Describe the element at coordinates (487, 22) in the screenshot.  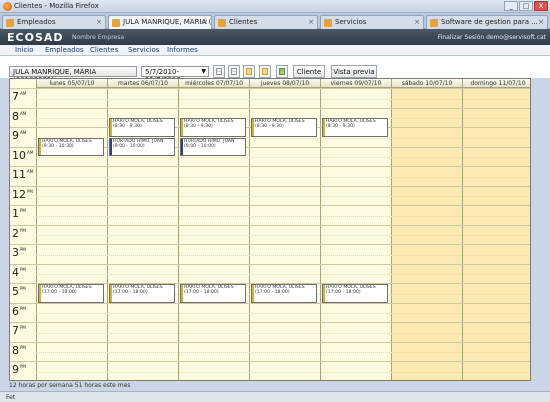
I see `tab-software: Software de gestion para ... ×` at that location.